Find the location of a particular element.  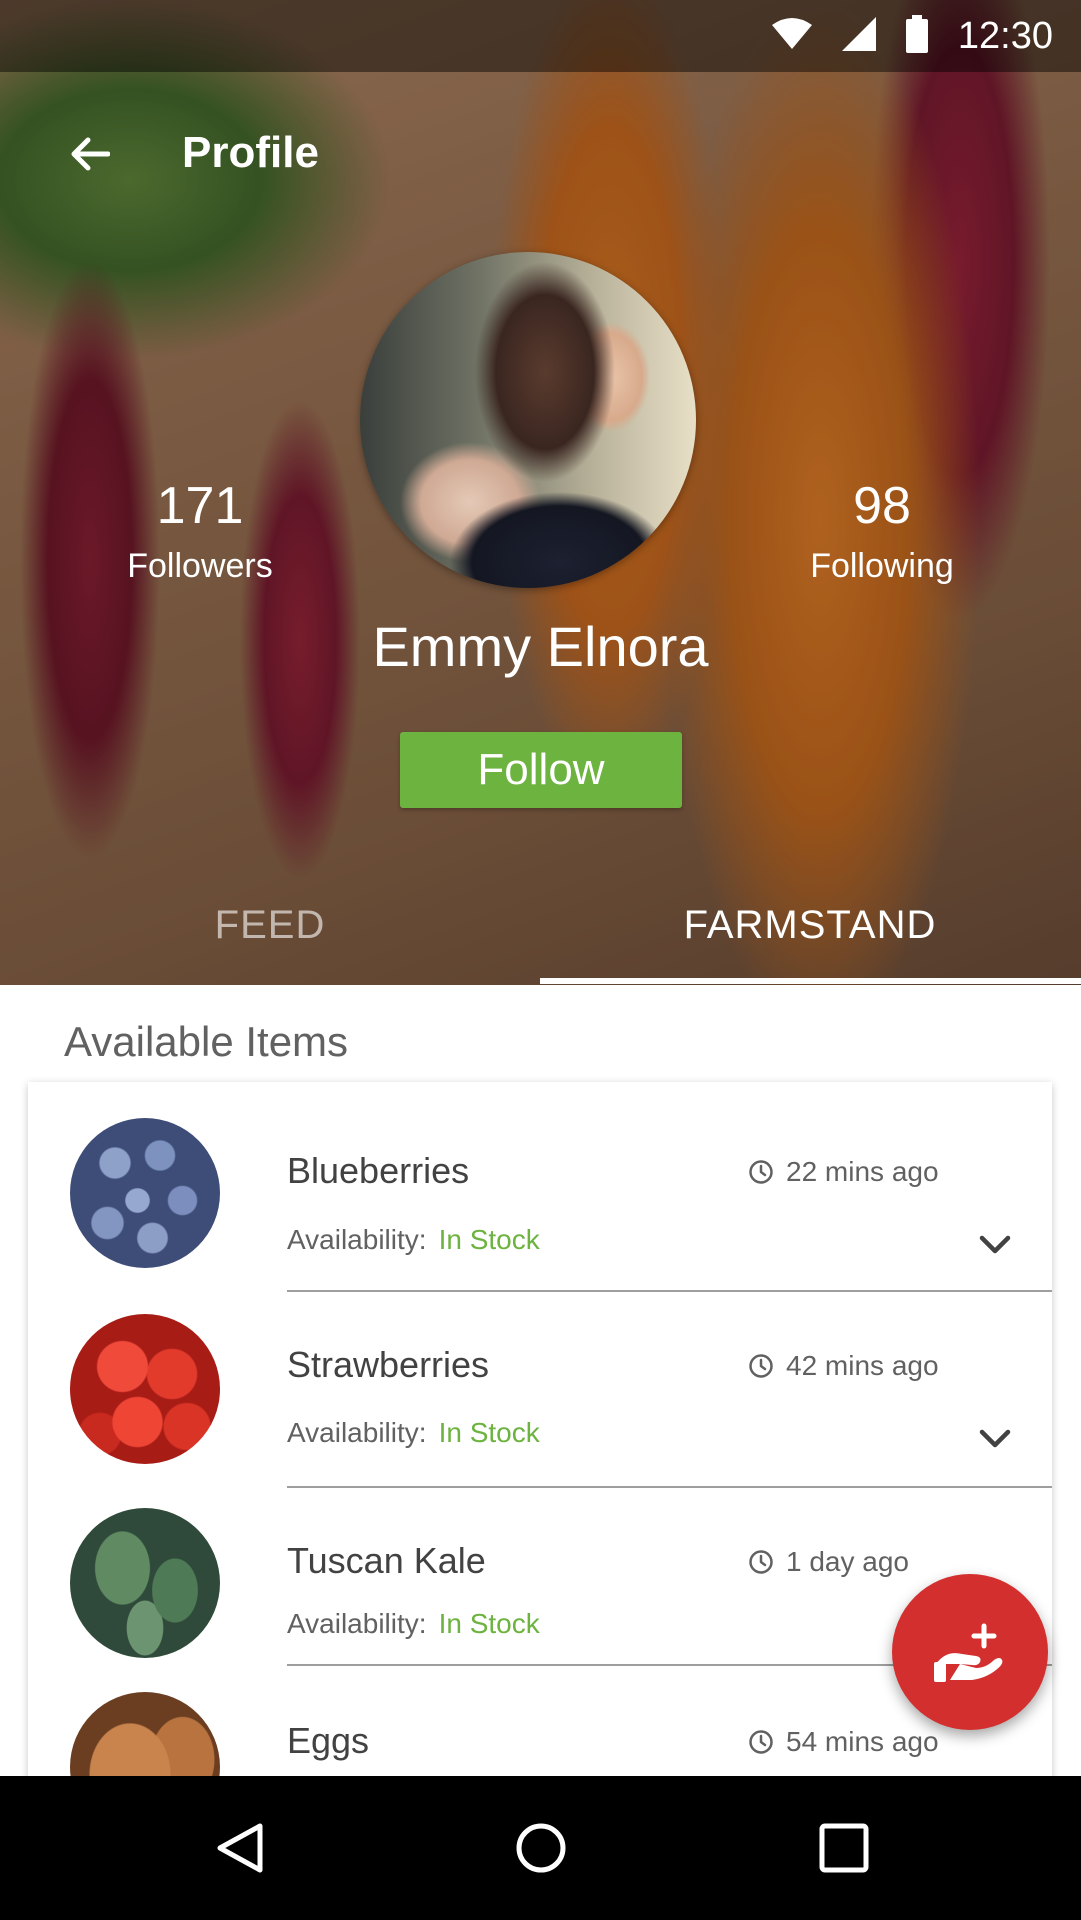

item-timestamp: 54 mins ago is located at coordinates (843, 1742).